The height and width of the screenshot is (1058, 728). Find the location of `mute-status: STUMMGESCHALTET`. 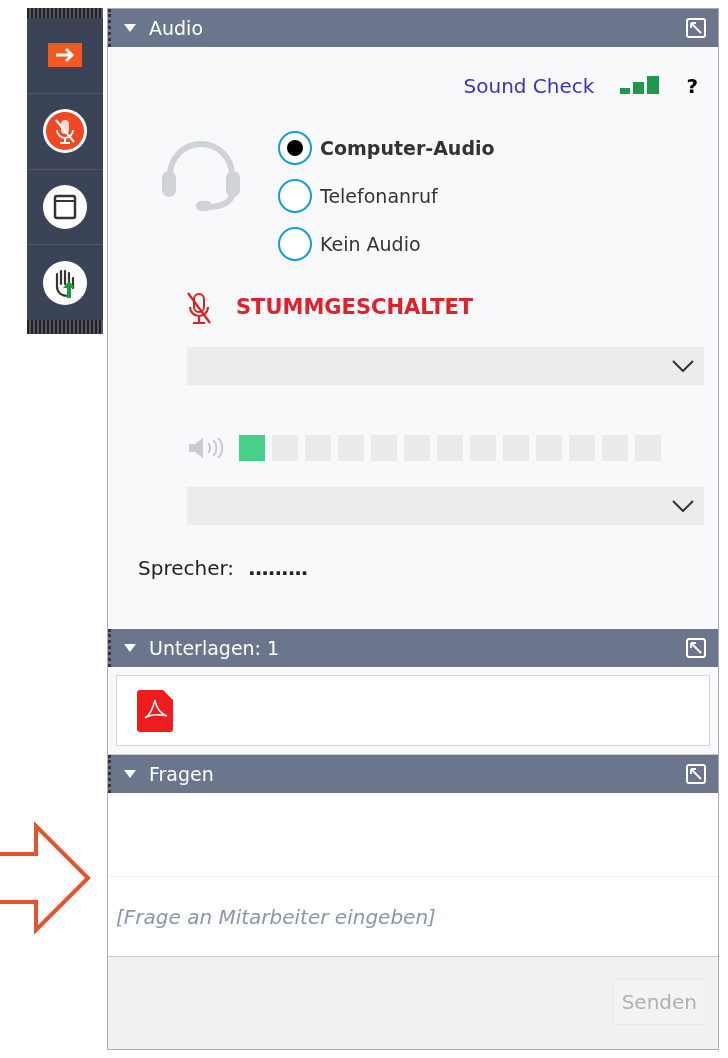

mute-status: STUMMGESCHALTET is located at coordinates (355, 308).